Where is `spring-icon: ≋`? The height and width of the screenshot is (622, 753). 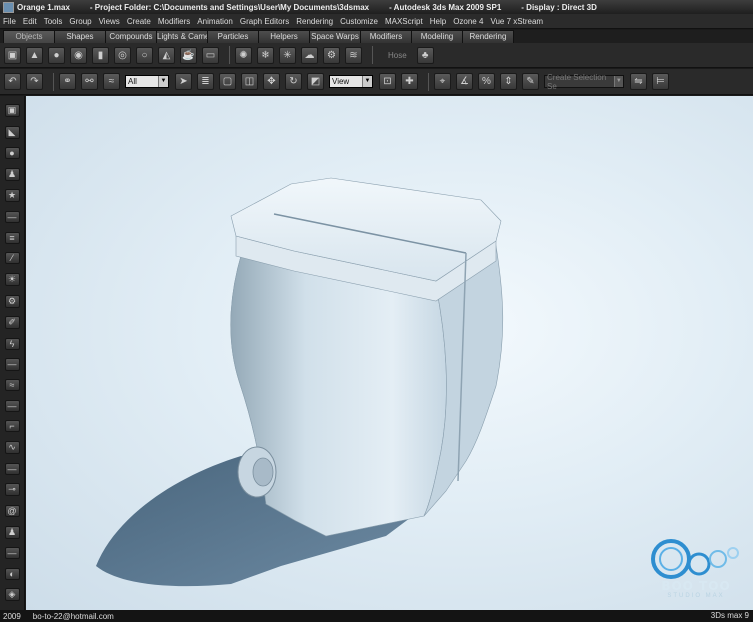 spring-icon: ≋ is located at coordinates (353, 55).